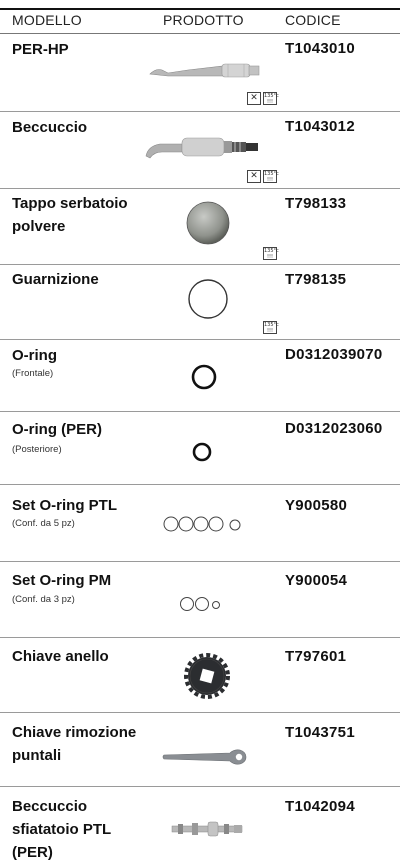 This screenshot has width=400, height=864. Describe the element at coordinates (200, 33) in the screenshot. I see `header-divider` at that location.